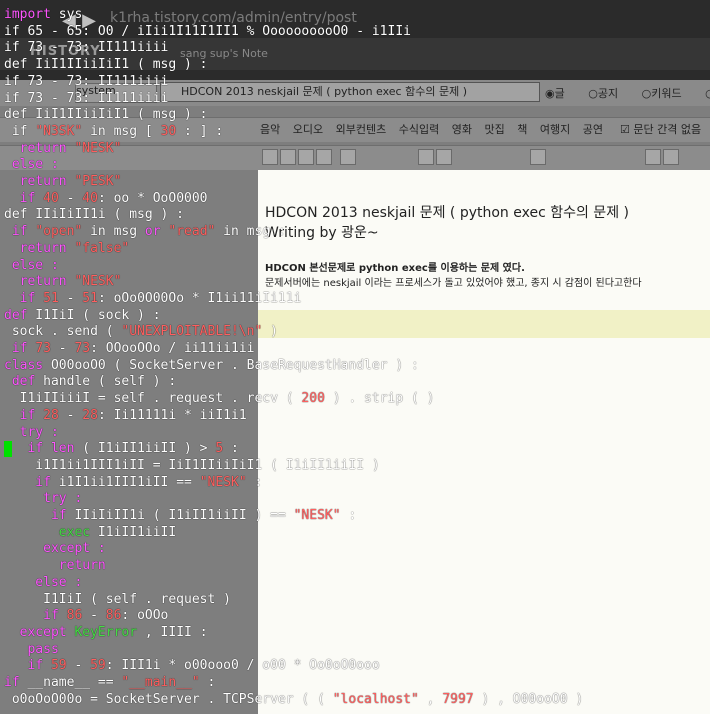 The width and height of the screenshot is (710, 714). Describe the element at coordinates (224, 53) in the screenshot. I see `blog-subtitle: sang sup's Note` at that location.